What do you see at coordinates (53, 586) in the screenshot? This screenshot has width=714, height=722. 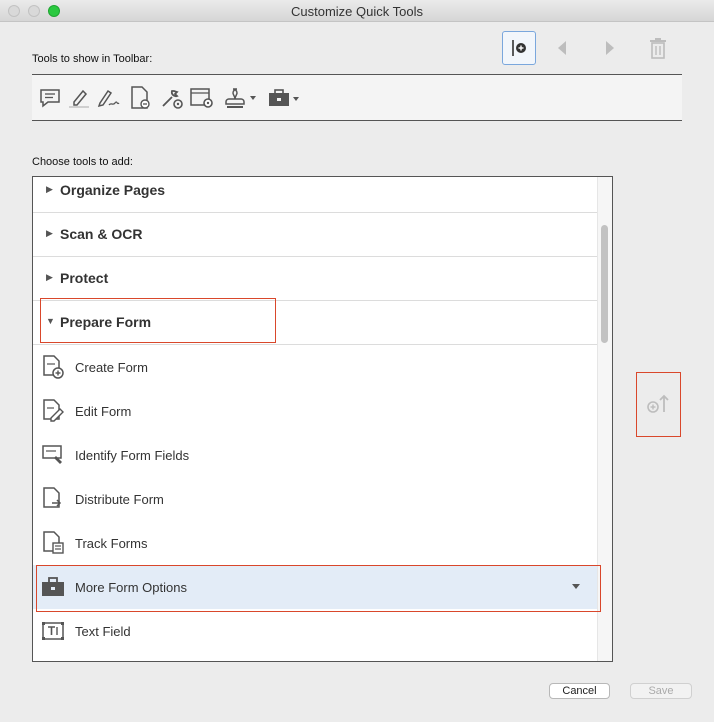 I see `briefcase-icon` at bounding box center [53, 586].